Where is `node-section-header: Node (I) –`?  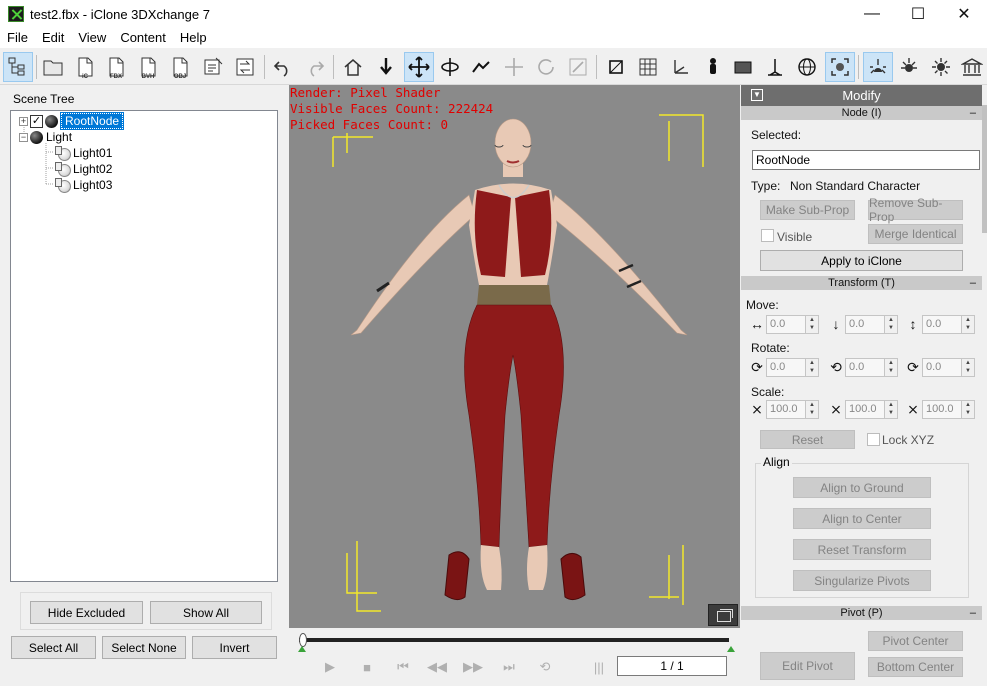
node-section-header: Node (I) – is located at coordinates (861, 113).